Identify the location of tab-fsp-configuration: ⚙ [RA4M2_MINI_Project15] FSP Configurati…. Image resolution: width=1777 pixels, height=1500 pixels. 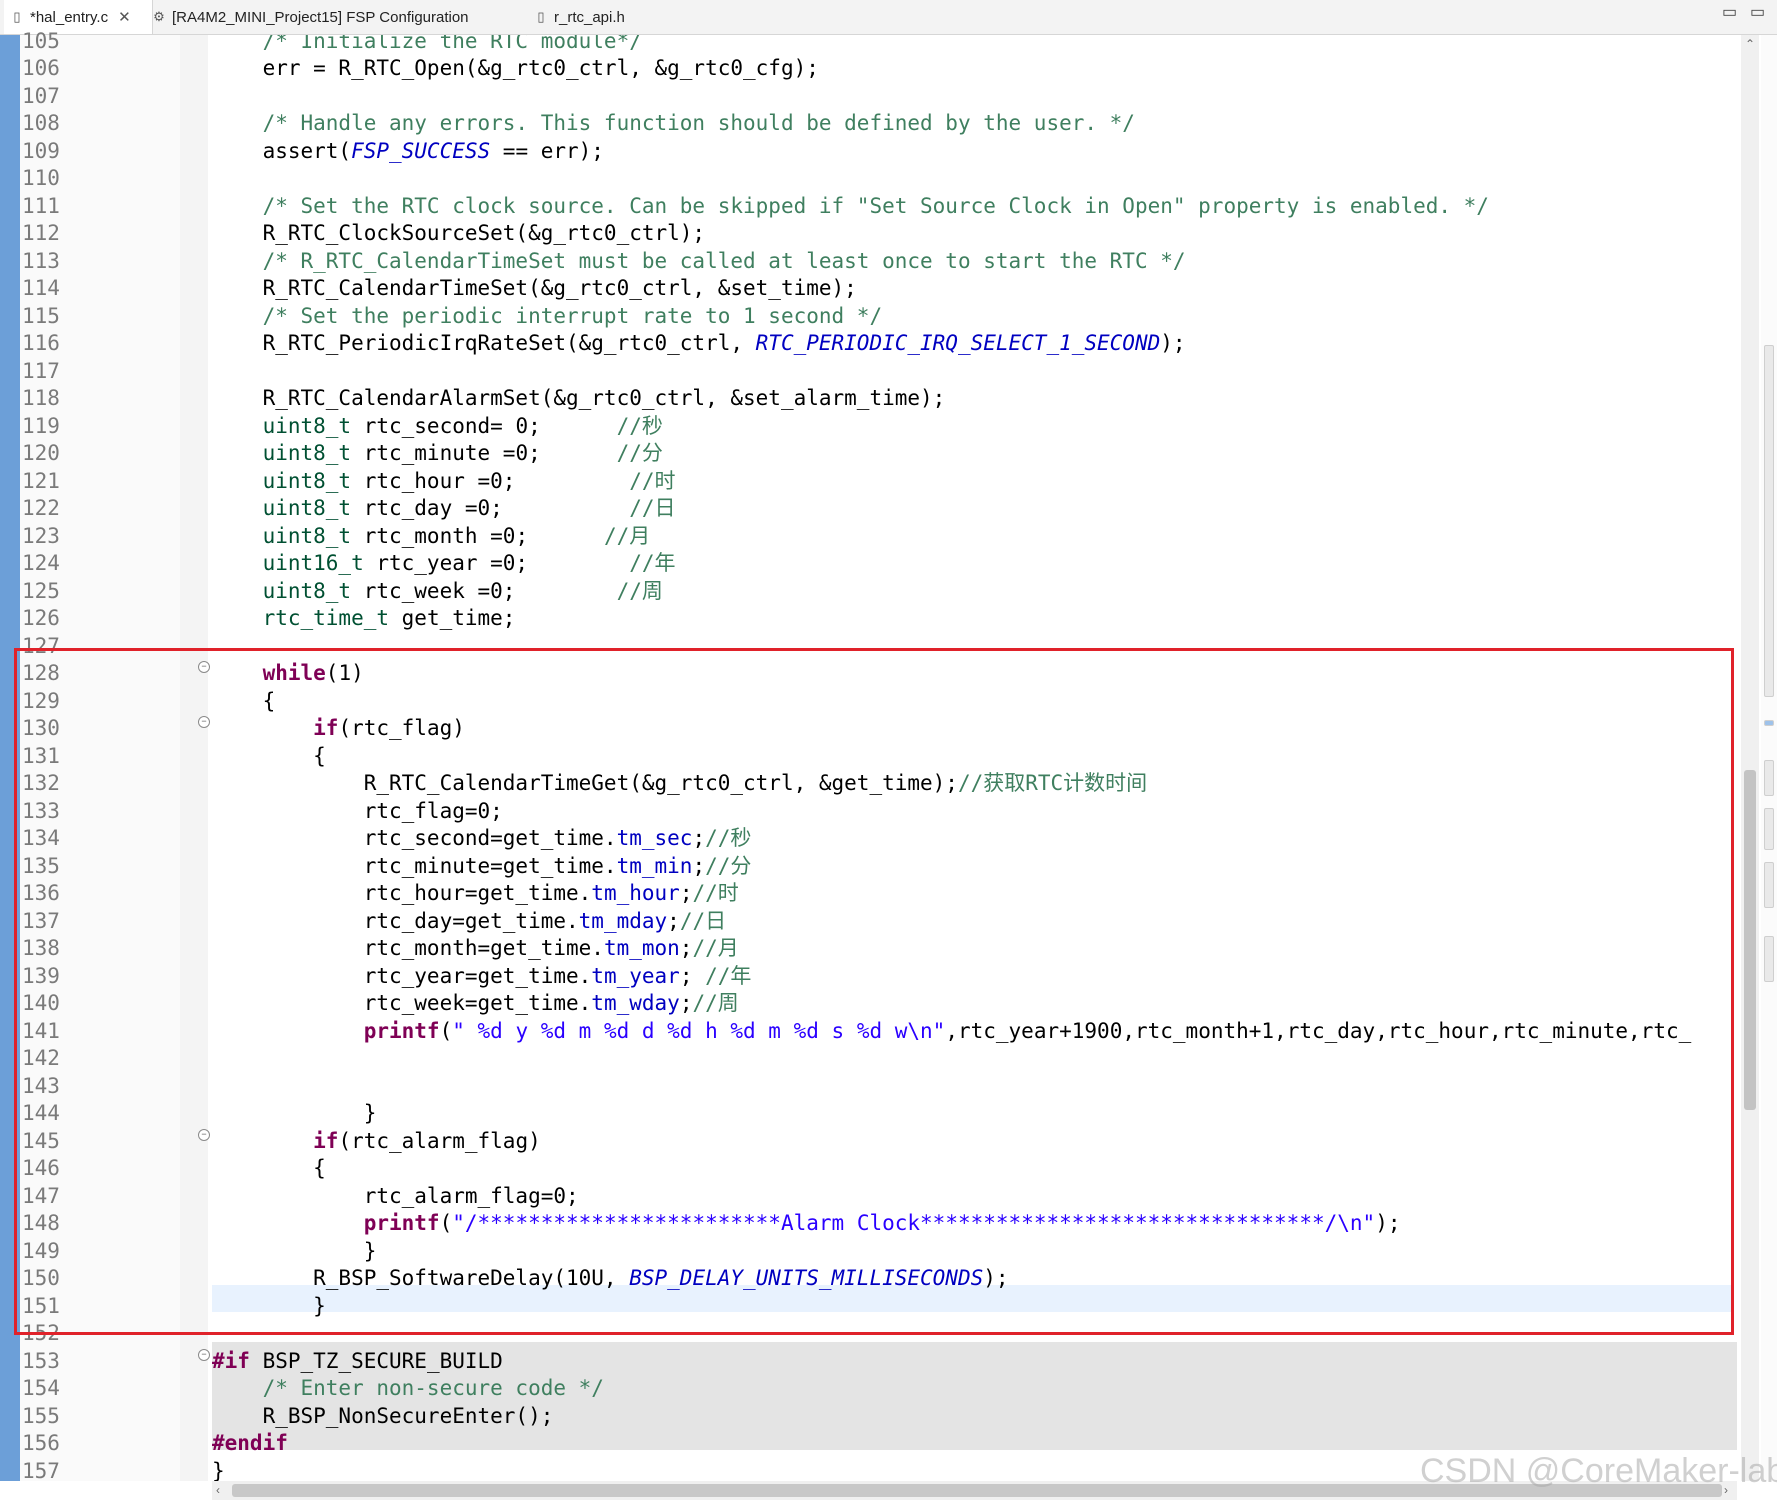
(310, 17).